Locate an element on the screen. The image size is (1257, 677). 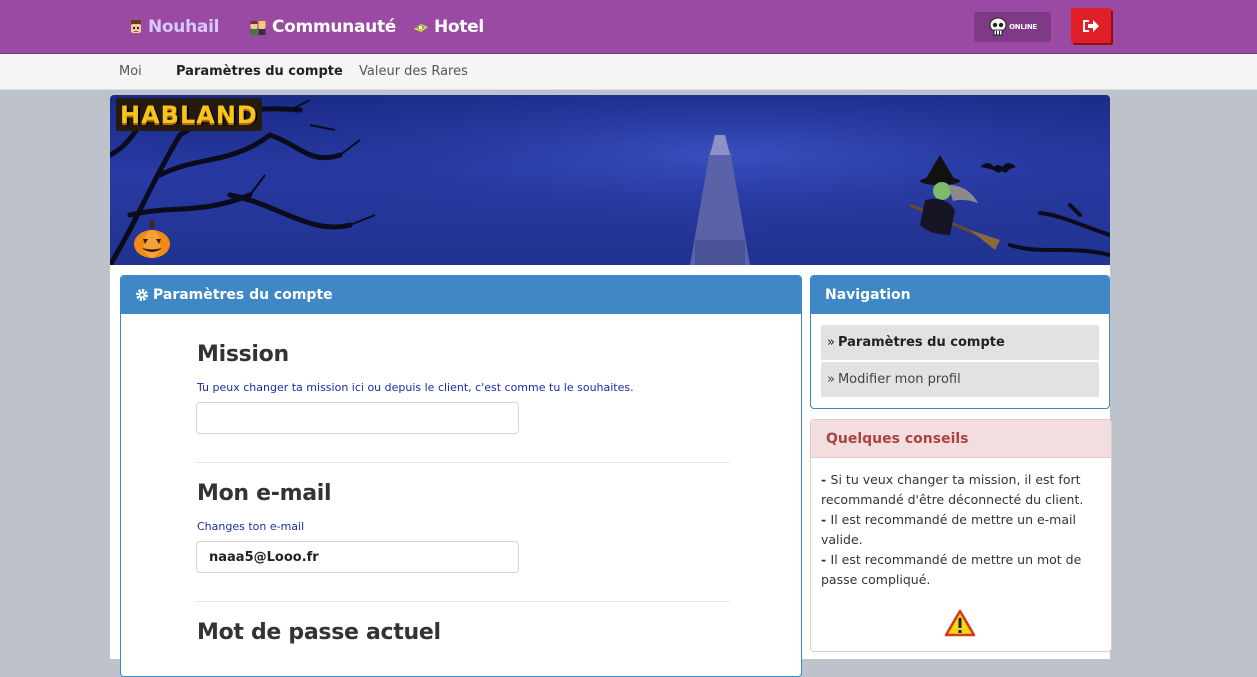
email-title: Mon e-mail is located at coordinates (264, 493).